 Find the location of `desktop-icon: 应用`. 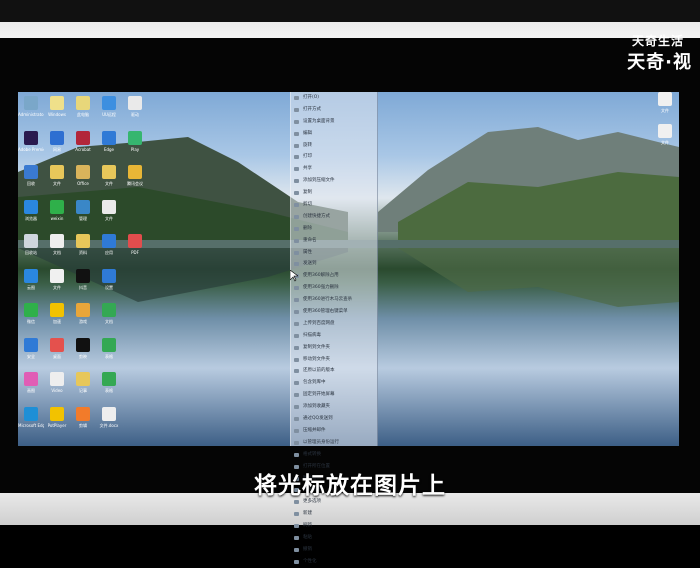

desktop-icon: 应用 is located at coordinates (109, 249).